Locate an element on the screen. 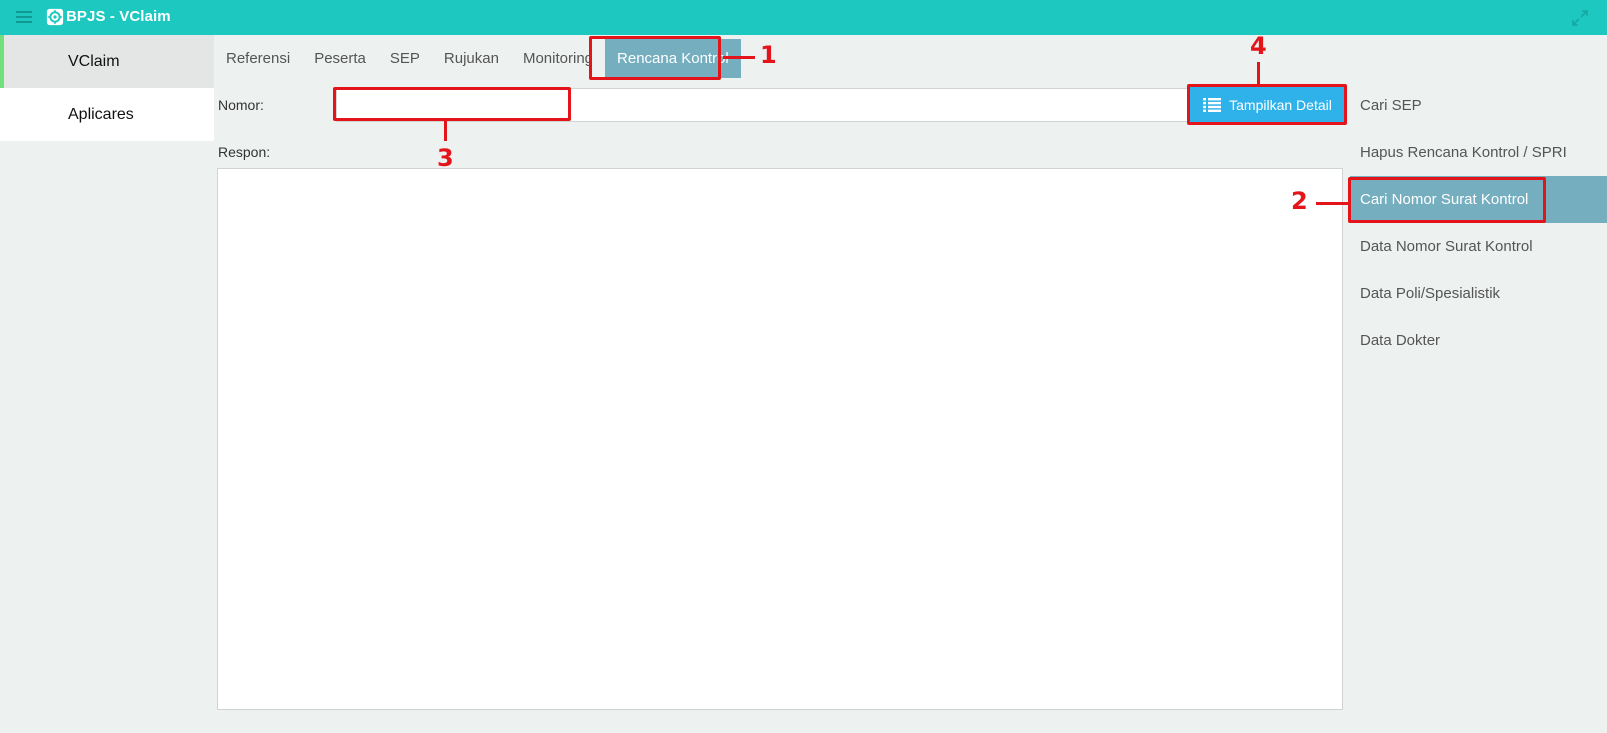 The width and height of the screenshot is (1607, 733). menu-item-cari-nomor-surat-kontrol: Cari Nomor Surat Kontrol is located at coordinates (1478, 199).